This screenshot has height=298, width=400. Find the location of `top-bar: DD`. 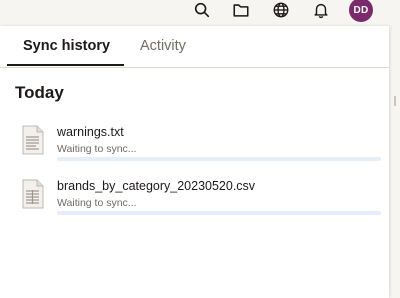

top-bar: DD is located at coordinates (200, 13).